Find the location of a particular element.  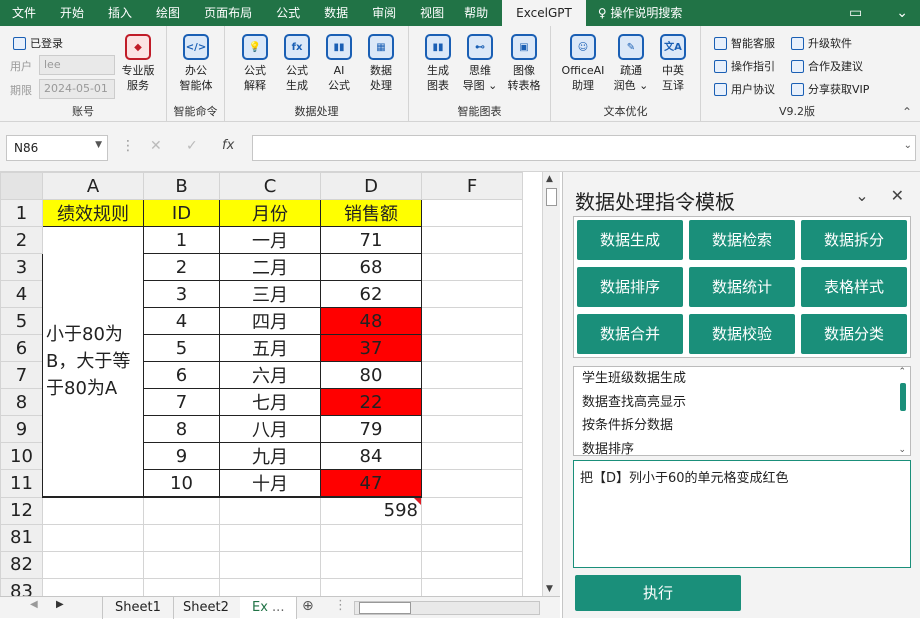

agreement-button: 用户协议 is located at coordinates (744, 89).